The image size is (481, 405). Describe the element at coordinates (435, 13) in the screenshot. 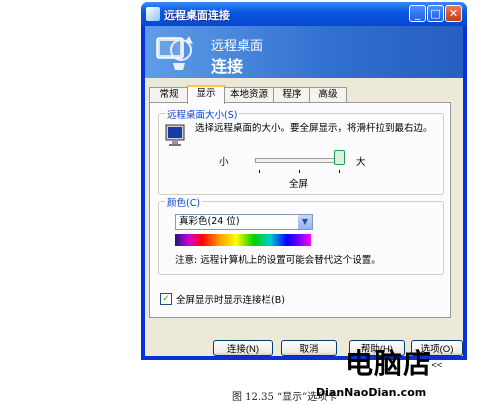

I see `maximize-button: □` at that location.